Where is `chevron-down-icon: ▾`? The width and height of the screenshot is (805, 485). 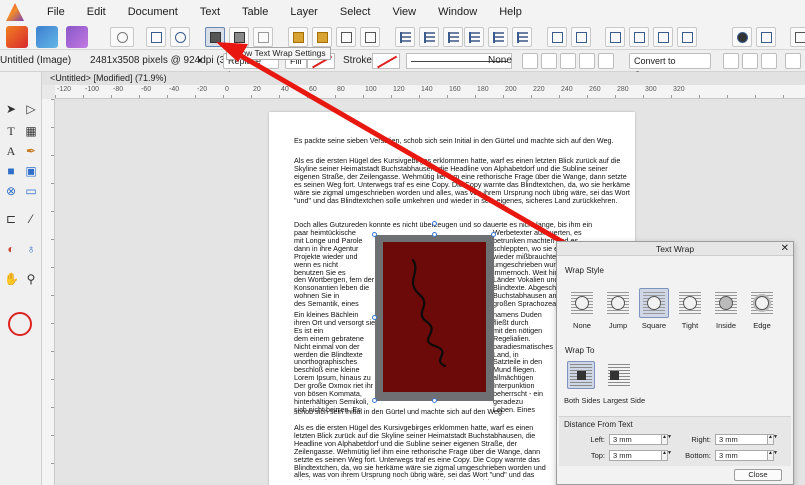
chevron-down-icon: ▾ is located at coordinates (200, 61).